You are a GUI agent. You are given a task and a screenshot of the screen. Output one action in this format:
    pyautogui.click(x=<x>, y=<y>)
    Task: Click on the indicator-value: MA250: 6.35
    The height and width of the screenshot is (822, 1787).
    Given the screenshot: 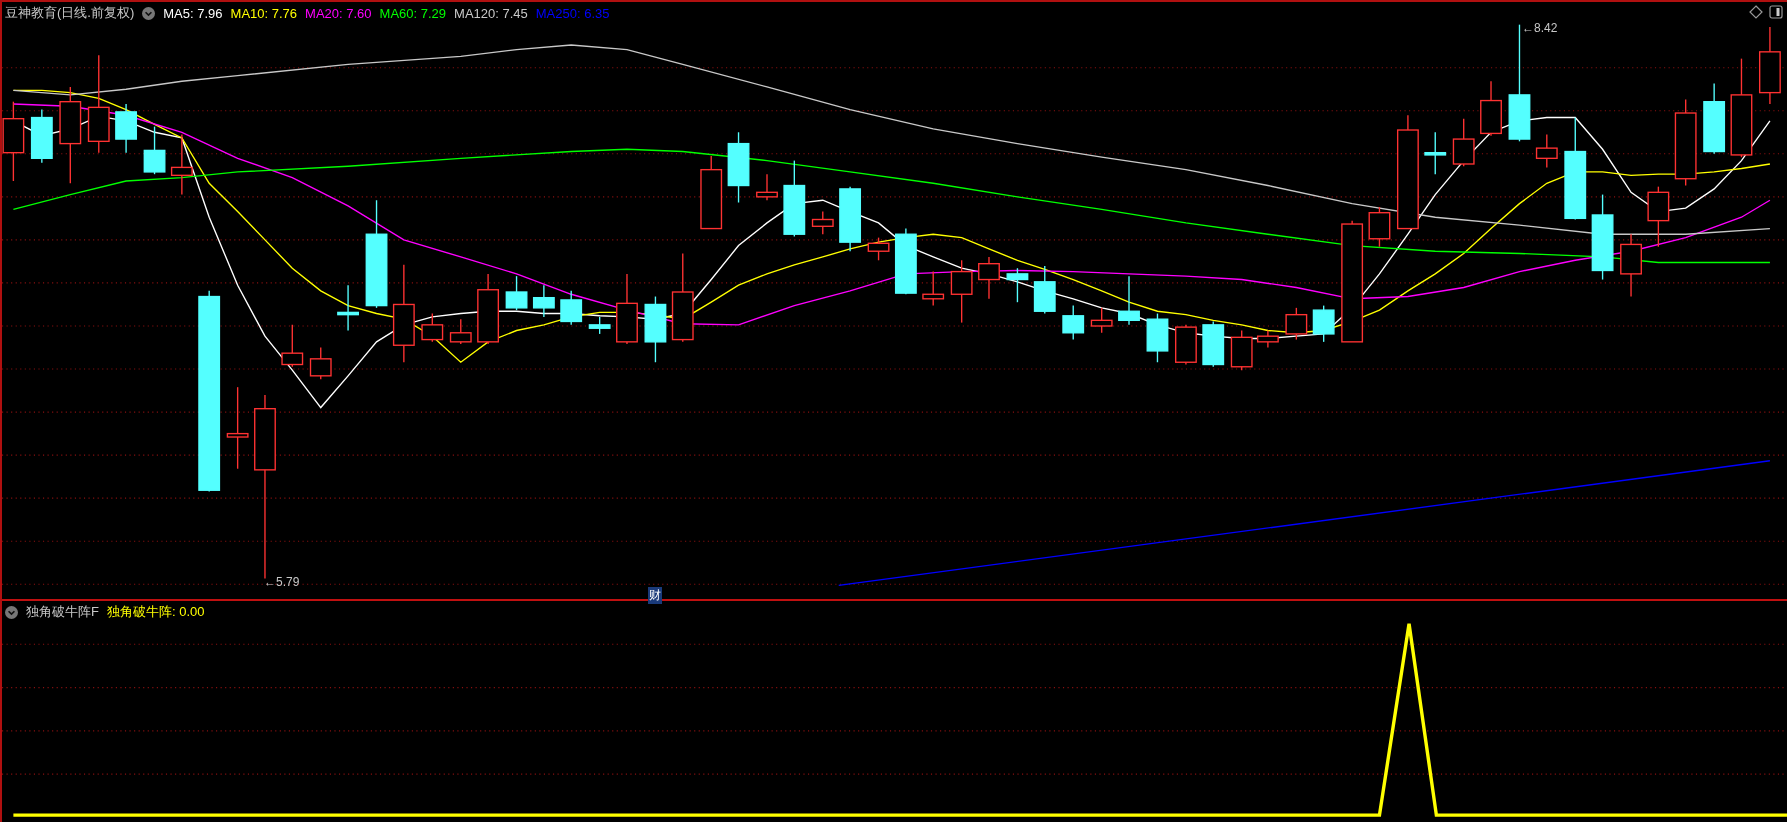 What is the action you would take?
    pyautogui.click(x=572, y=13)
    